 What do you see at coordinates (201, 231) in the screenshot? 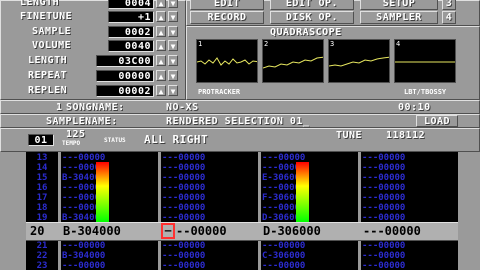
I see `current-cell-channel-2: --00000` at bounding box center [201, 231].